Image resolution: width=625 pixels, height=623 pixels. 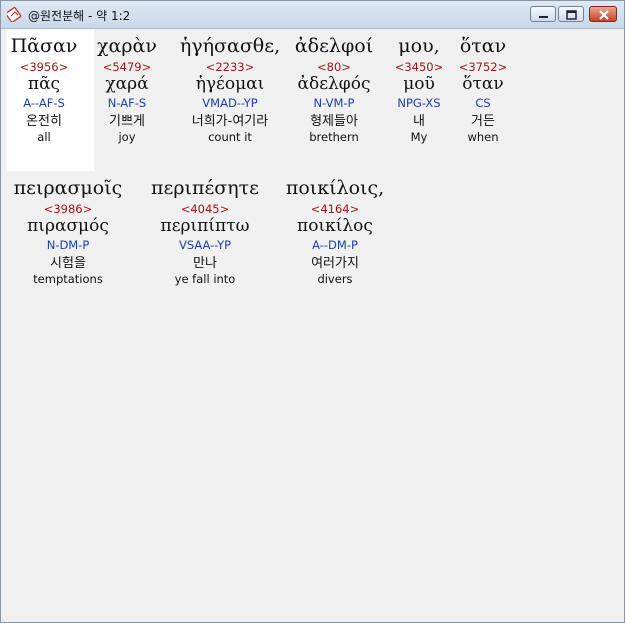 I want to click on word-korean-gloss: 만나, so click(x=205, y=263).